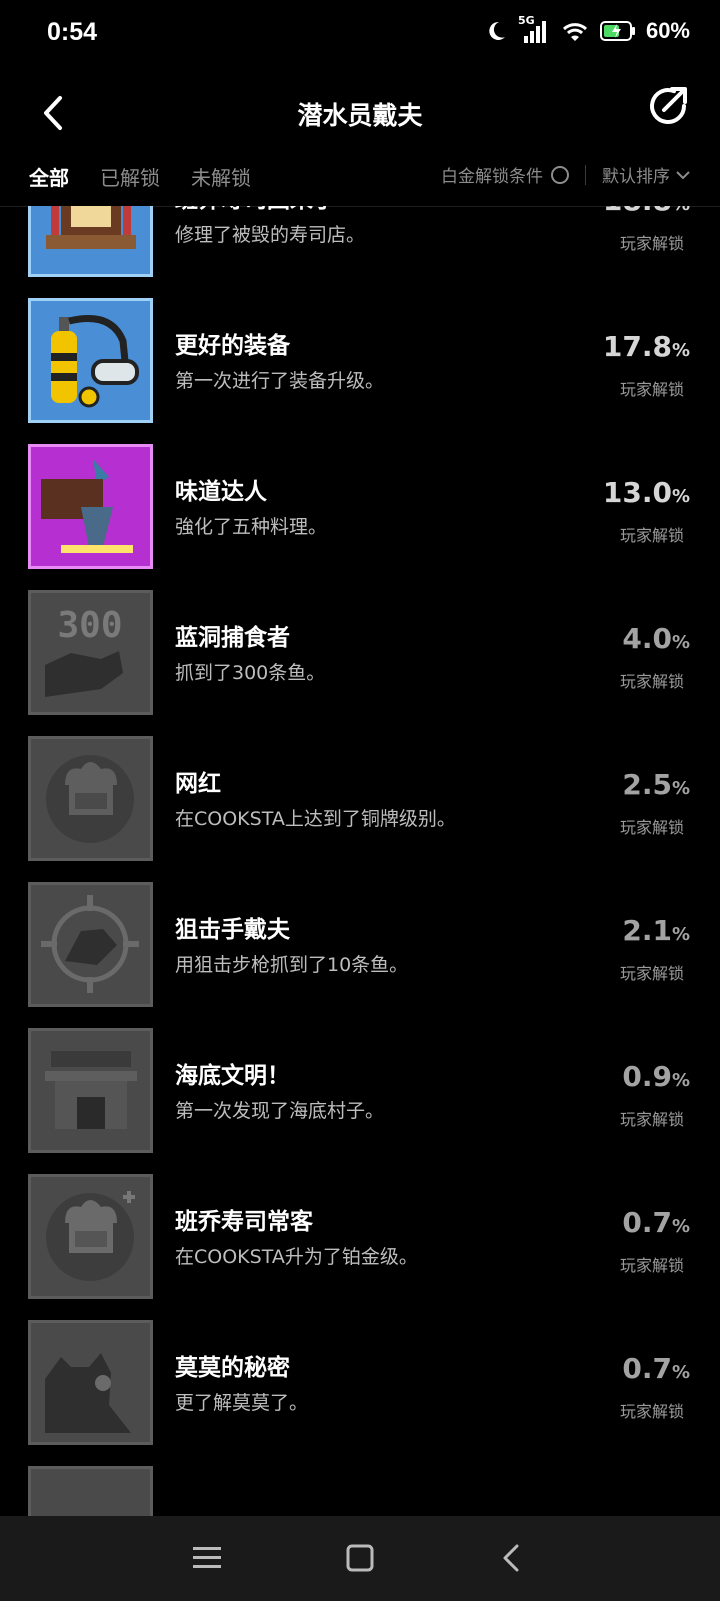  Describe the element at coordinates (683, 174) in the screenshot. I see `chevron-down-icon` at that location.